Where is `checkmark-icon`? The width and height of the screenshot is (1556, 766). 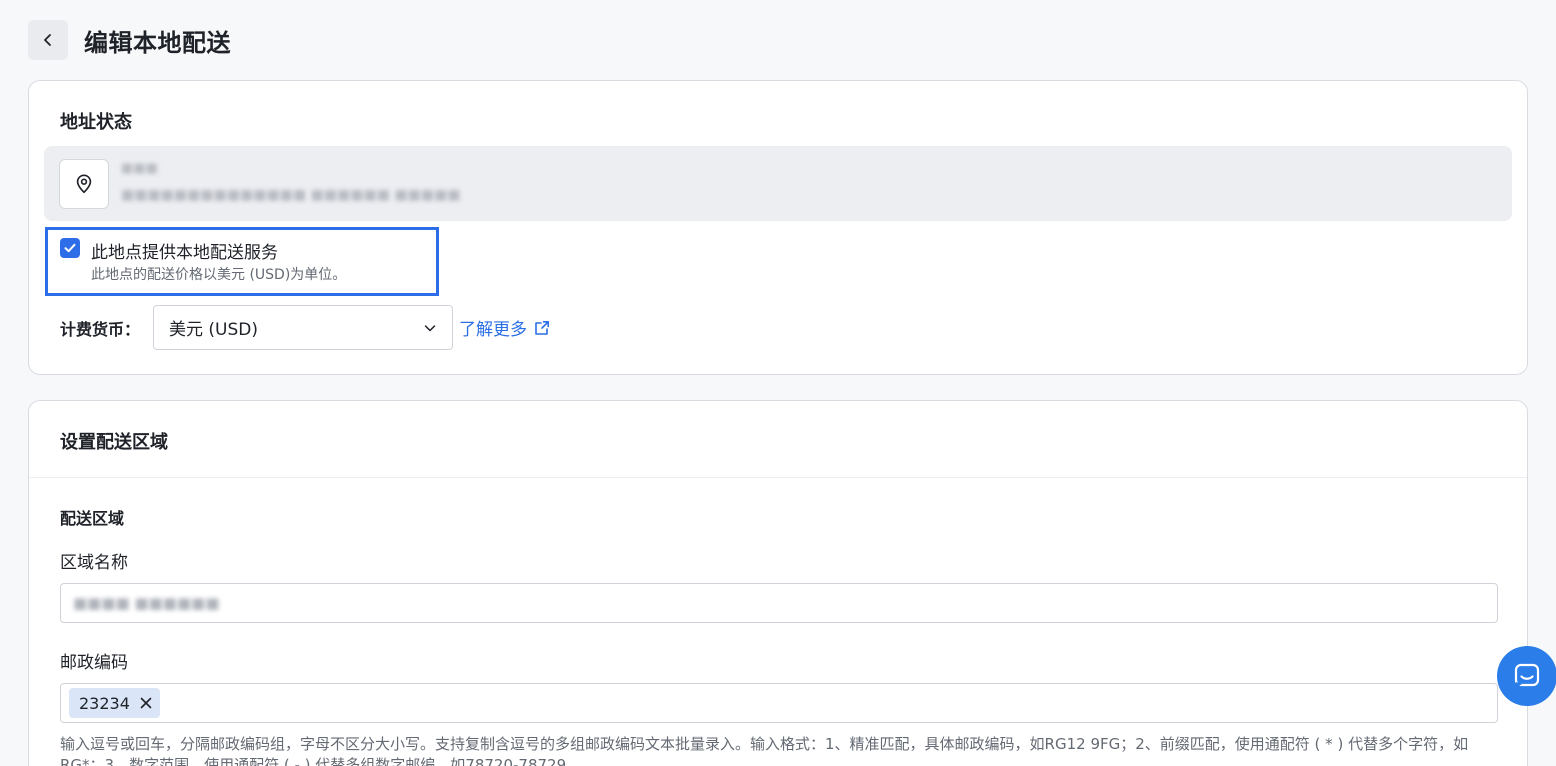 checkmark-icon is located at coordinates (70, 248).